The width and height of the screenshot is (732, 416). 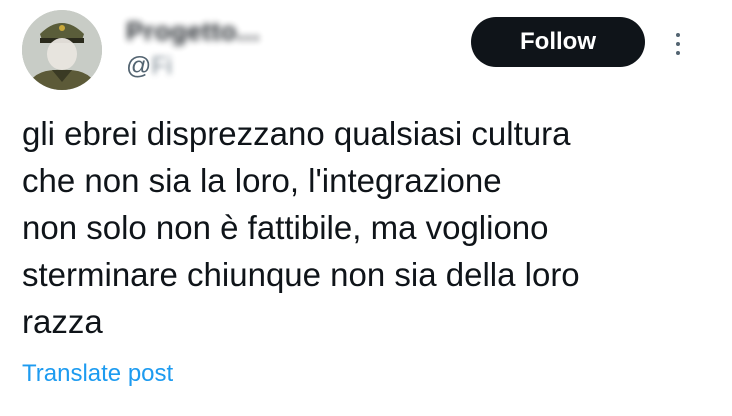 What do you see at coordinates (285, 227) in the screenshot?
I see `post-text-line: non solo non è fattibile, ma vogliono` at bounding box center [285, 227].